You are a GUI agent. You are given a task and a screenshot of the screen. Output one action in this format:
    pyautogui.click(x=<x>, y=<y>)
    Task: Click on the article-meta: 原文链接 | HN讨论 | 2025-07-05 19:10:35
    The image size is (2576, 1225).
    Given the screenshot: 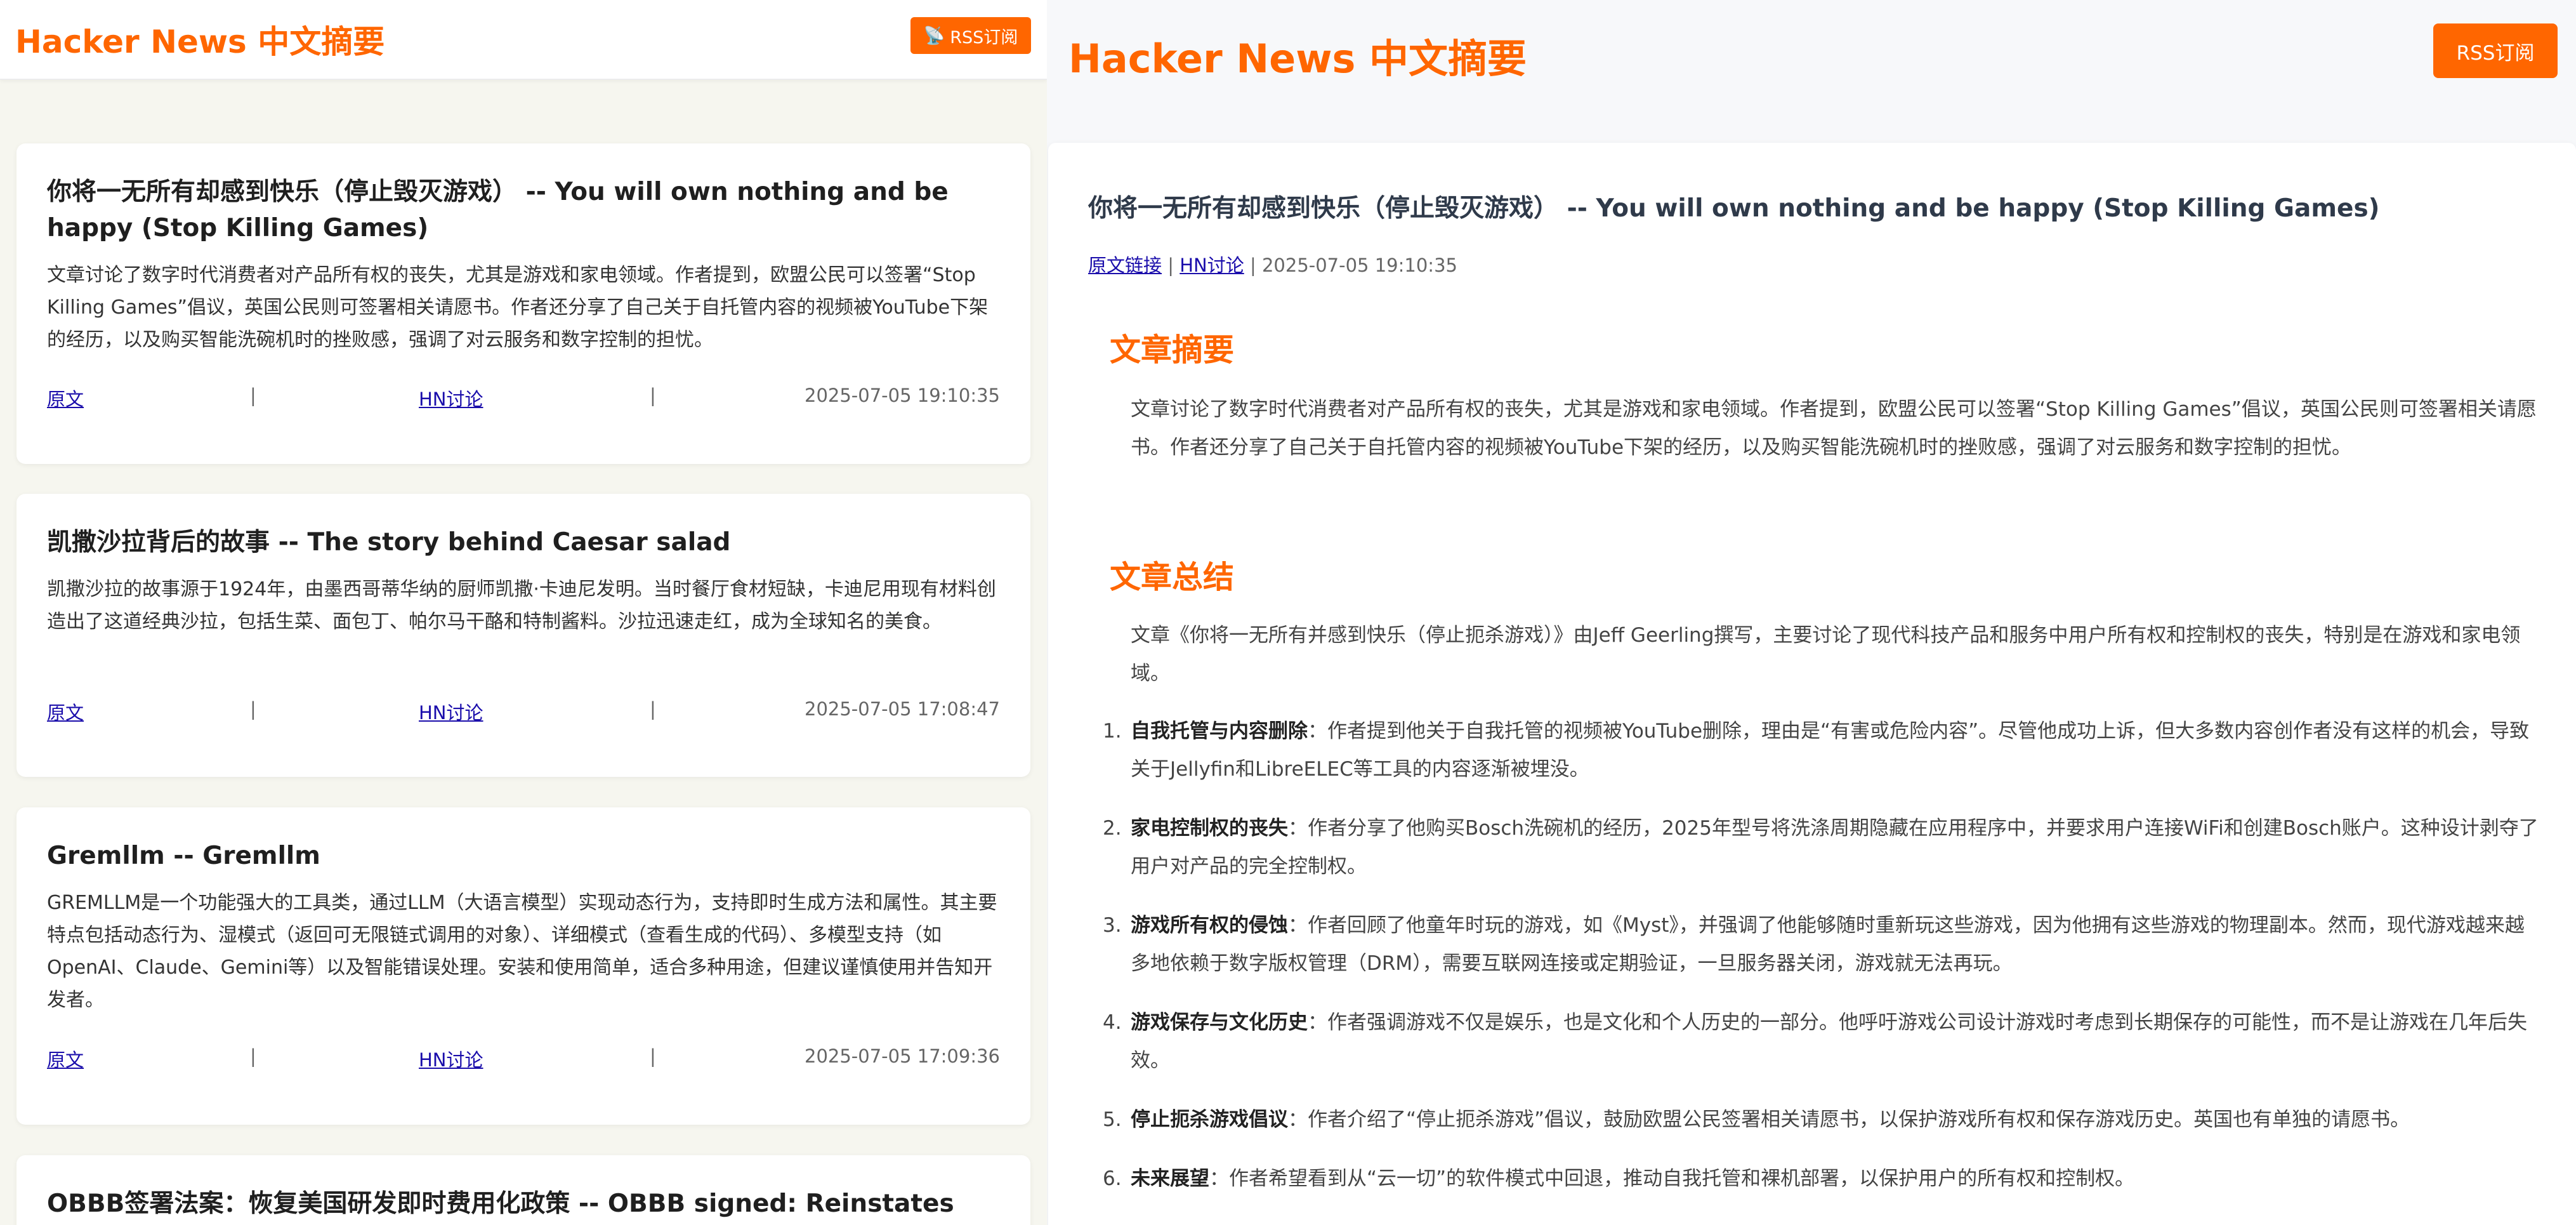 What is the action you would take?
    pyautogui.click(x=1272, y=264)
    